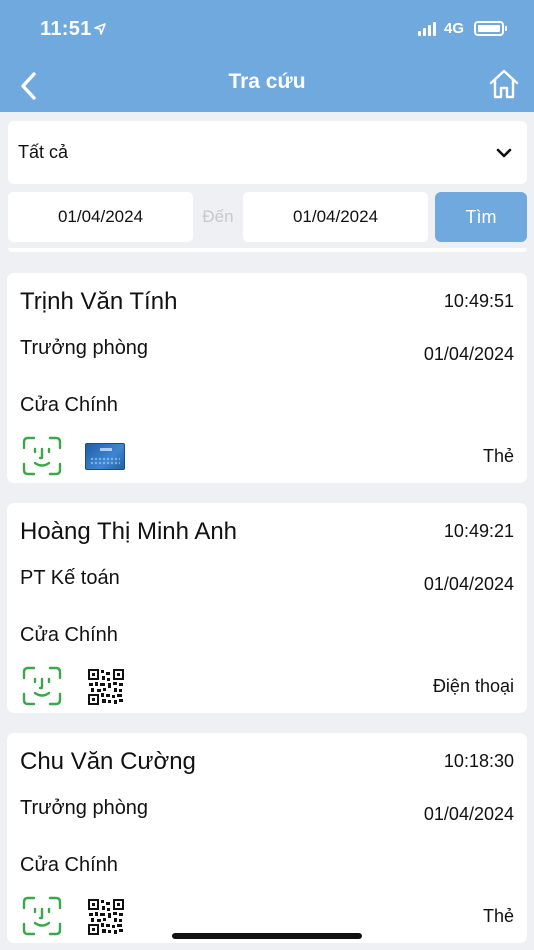 Image resolution: width=534 pixels, height=950 pixels. Describe the element at coordinates (267, 936) in the screenshot. I see `home-indicator` at that location.